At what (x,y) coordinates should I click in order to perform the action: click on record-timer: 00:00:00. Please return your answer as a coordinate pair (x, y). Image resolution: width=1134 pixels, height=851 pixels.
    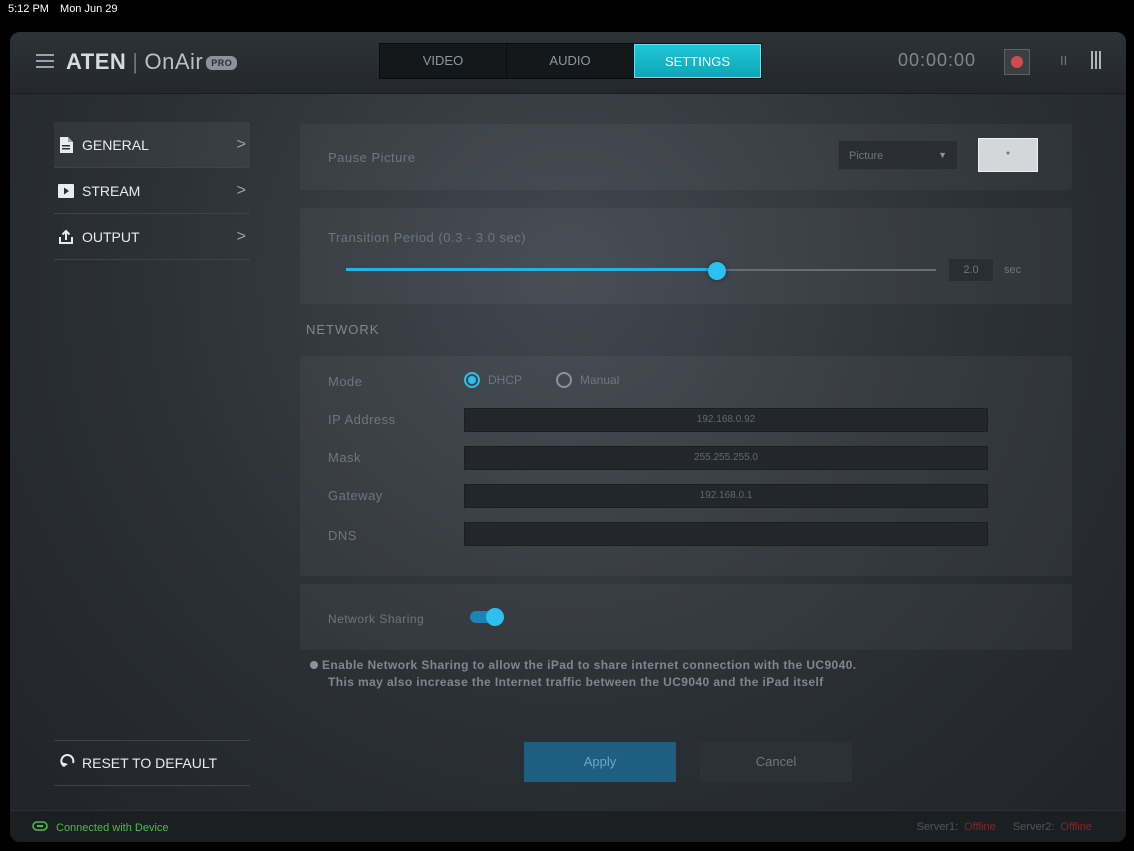
    Looking at the image, I should click on (937, 60).